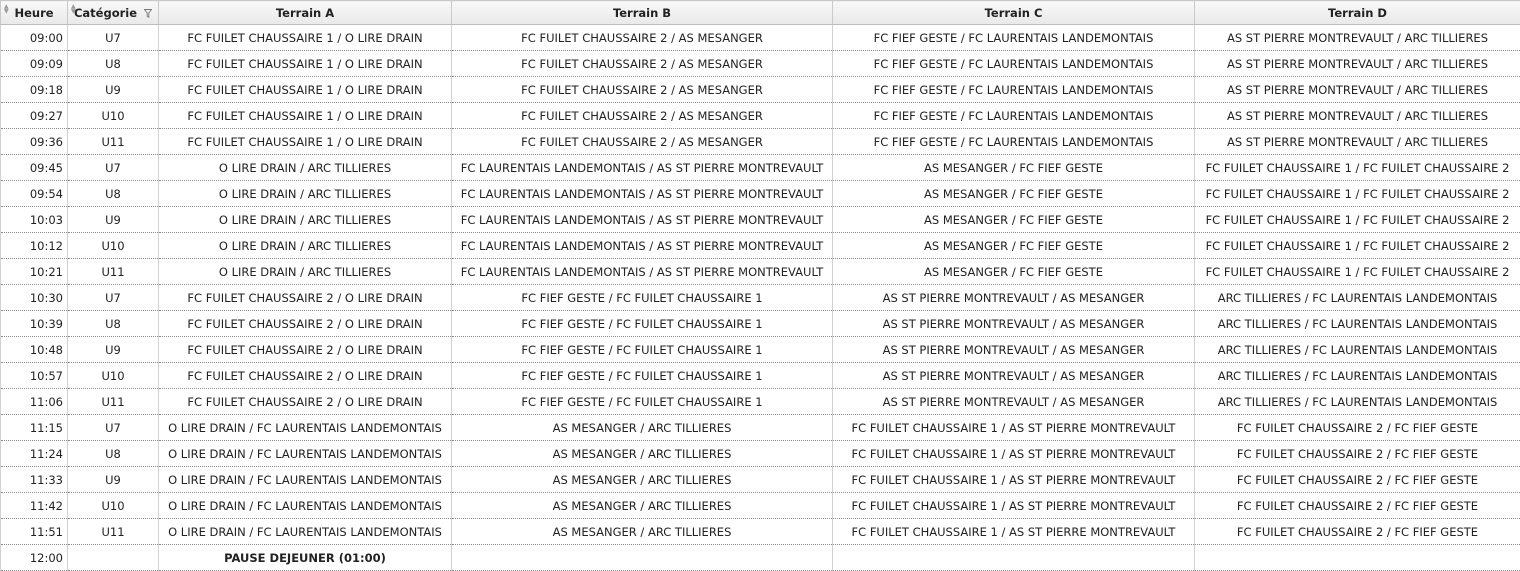 The width and height of the screenshot is (1520, 571). Describe the element at coordinates (34, 402) in the screenshot. I see `match-time: 11:06` at that location.